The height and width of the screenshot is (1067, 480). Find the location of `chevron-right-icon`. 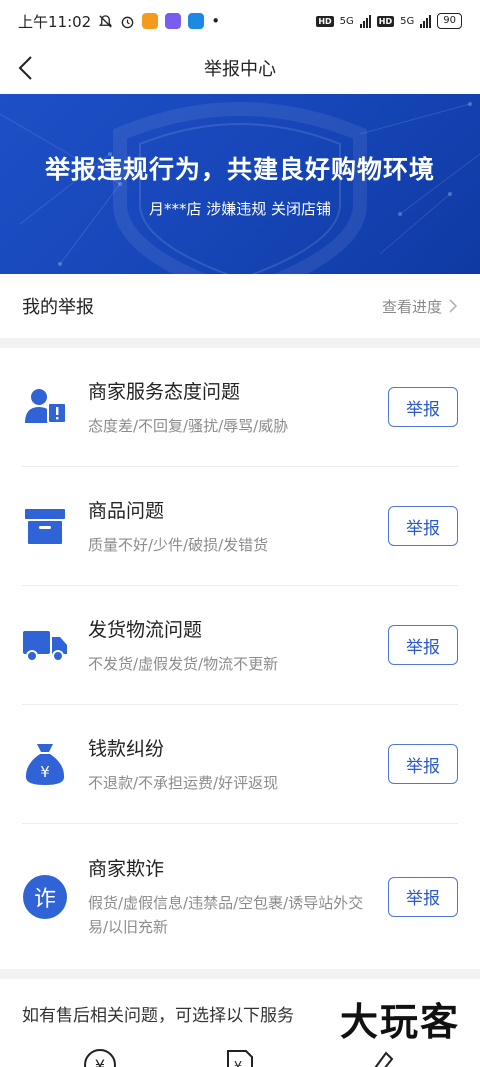

chevron-right-icon is located at coordinates (453, 306).